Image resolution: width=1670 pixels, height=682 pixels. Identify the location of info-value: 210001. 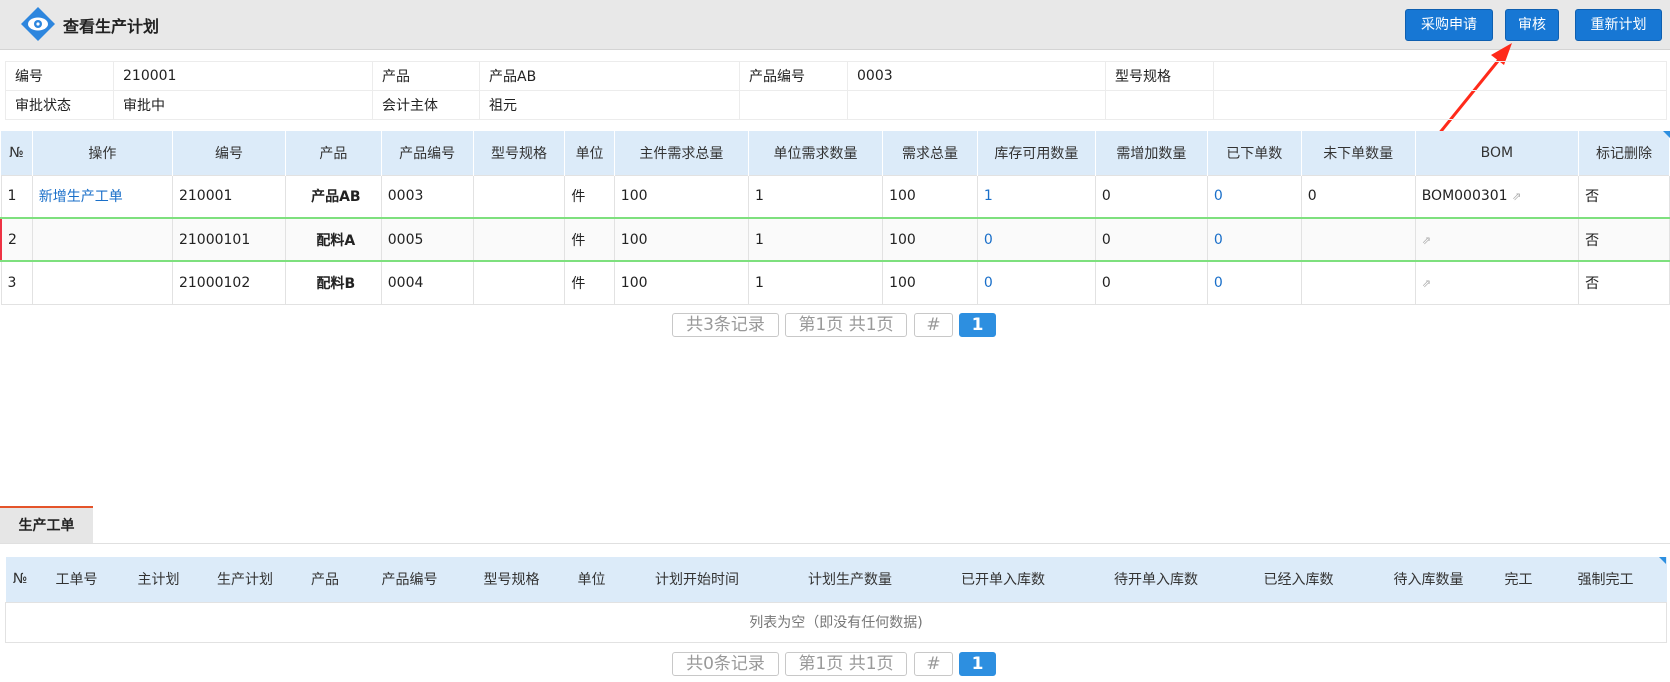
(243, 76).